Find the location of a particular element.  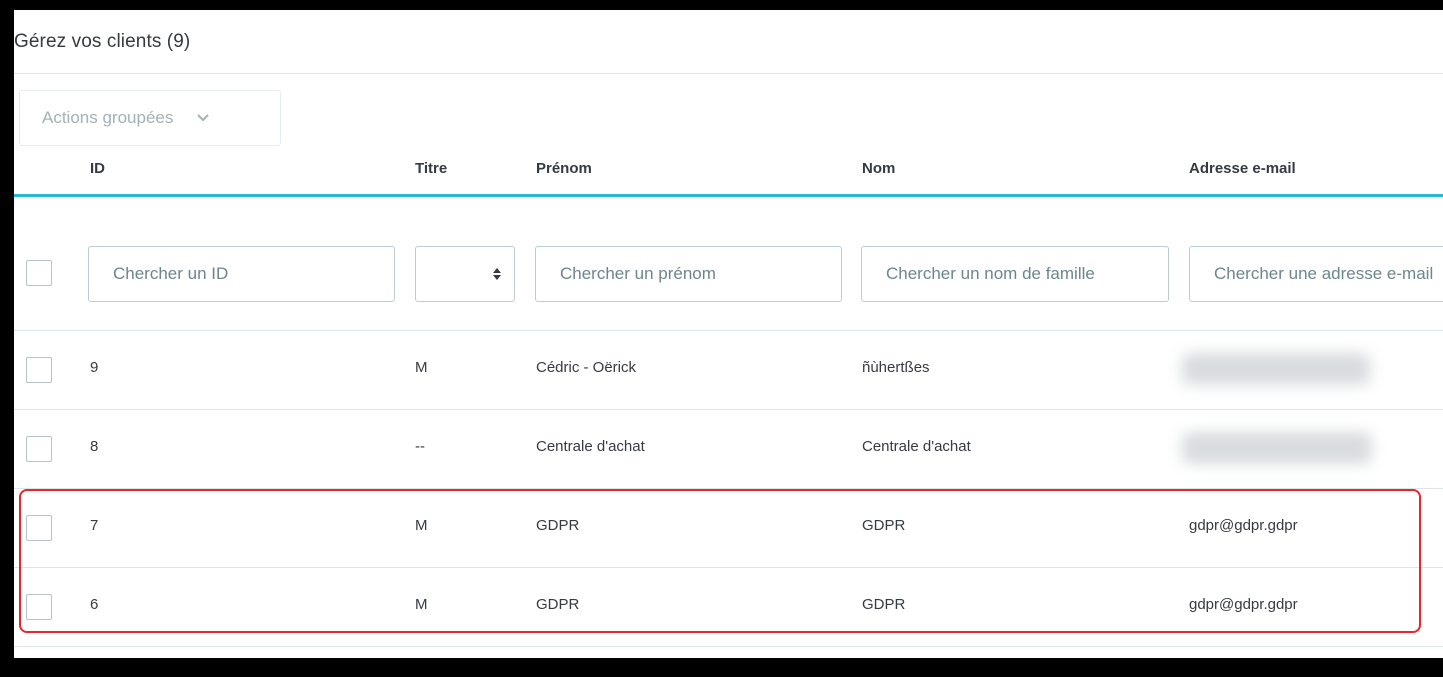

first-name-filter-input is located at coordinates (688, 274).